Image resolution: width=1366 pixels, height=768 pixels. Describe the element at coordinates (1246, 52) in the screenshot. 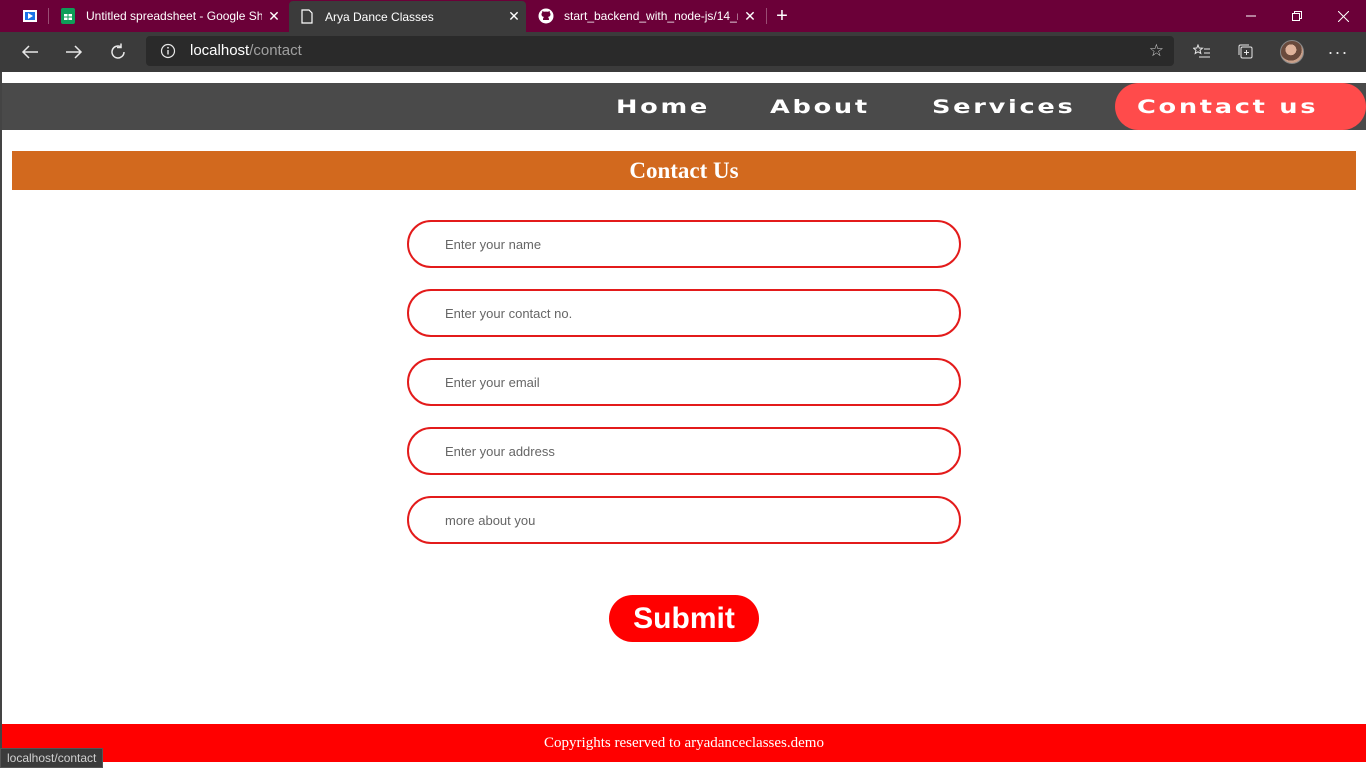

I see `collections-icon` at that location.